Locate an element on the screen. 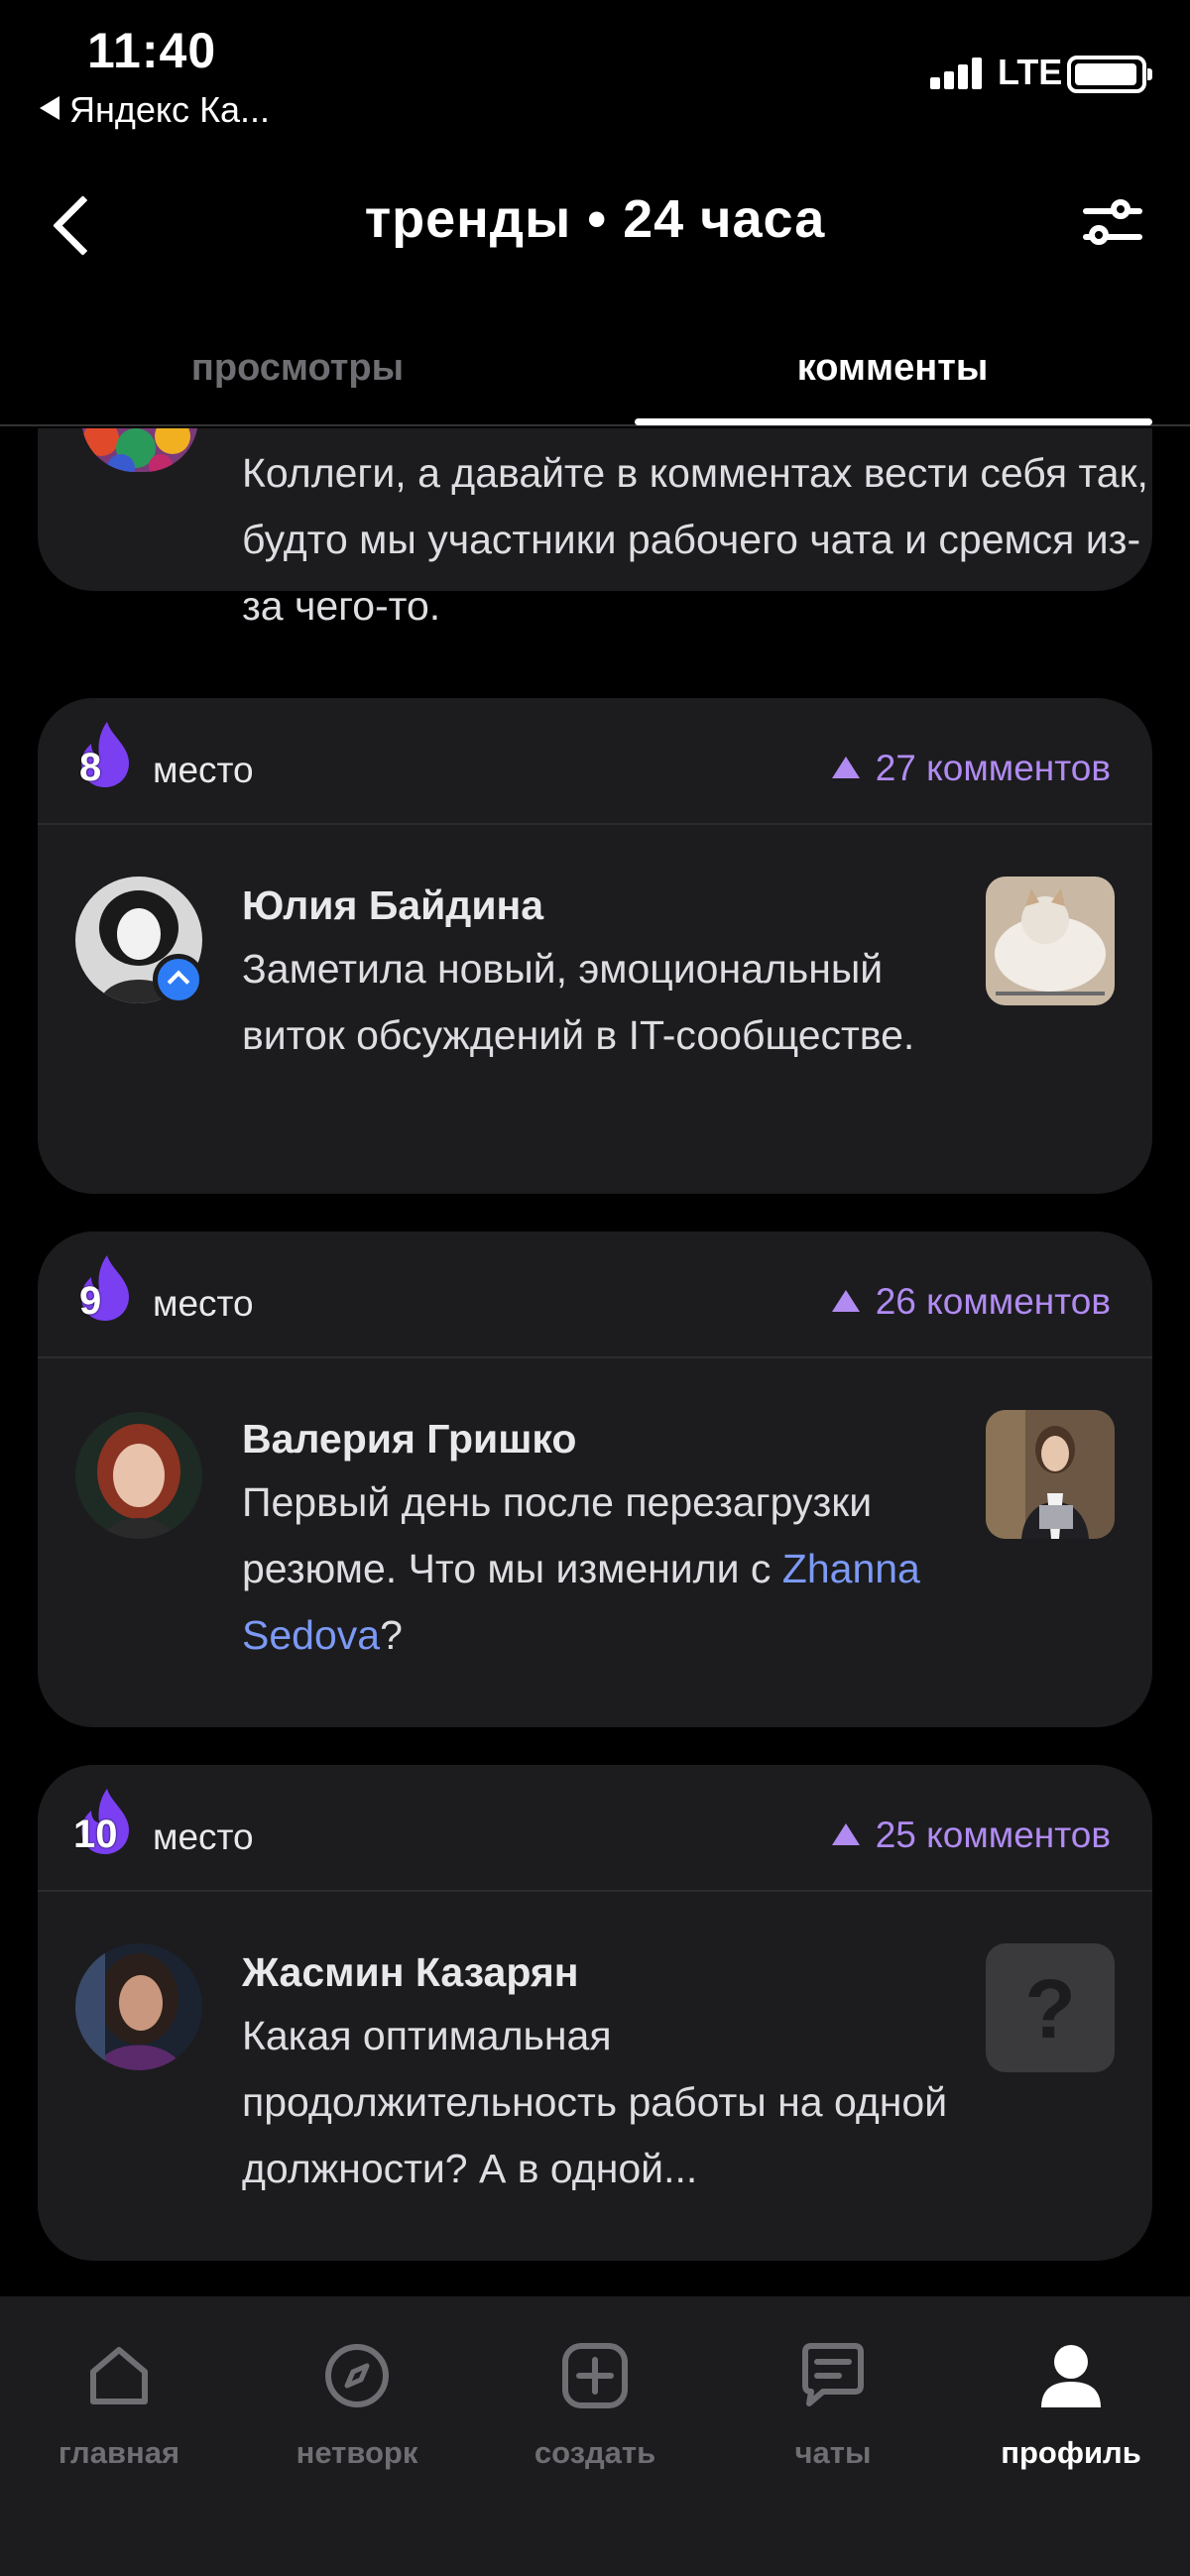  comments-count: 25 комментов is located at coordinates (971, 1836).